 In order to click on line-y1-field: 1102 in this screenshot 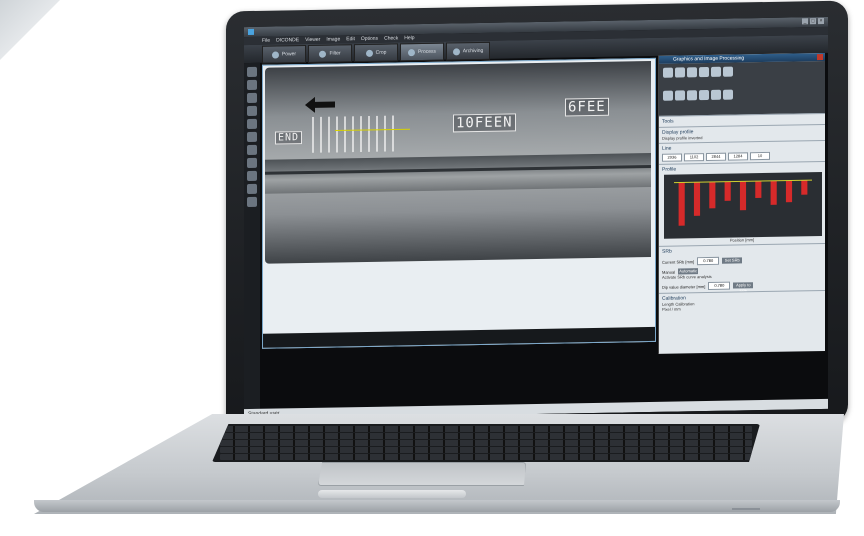, I will do `click(694, 157)`.